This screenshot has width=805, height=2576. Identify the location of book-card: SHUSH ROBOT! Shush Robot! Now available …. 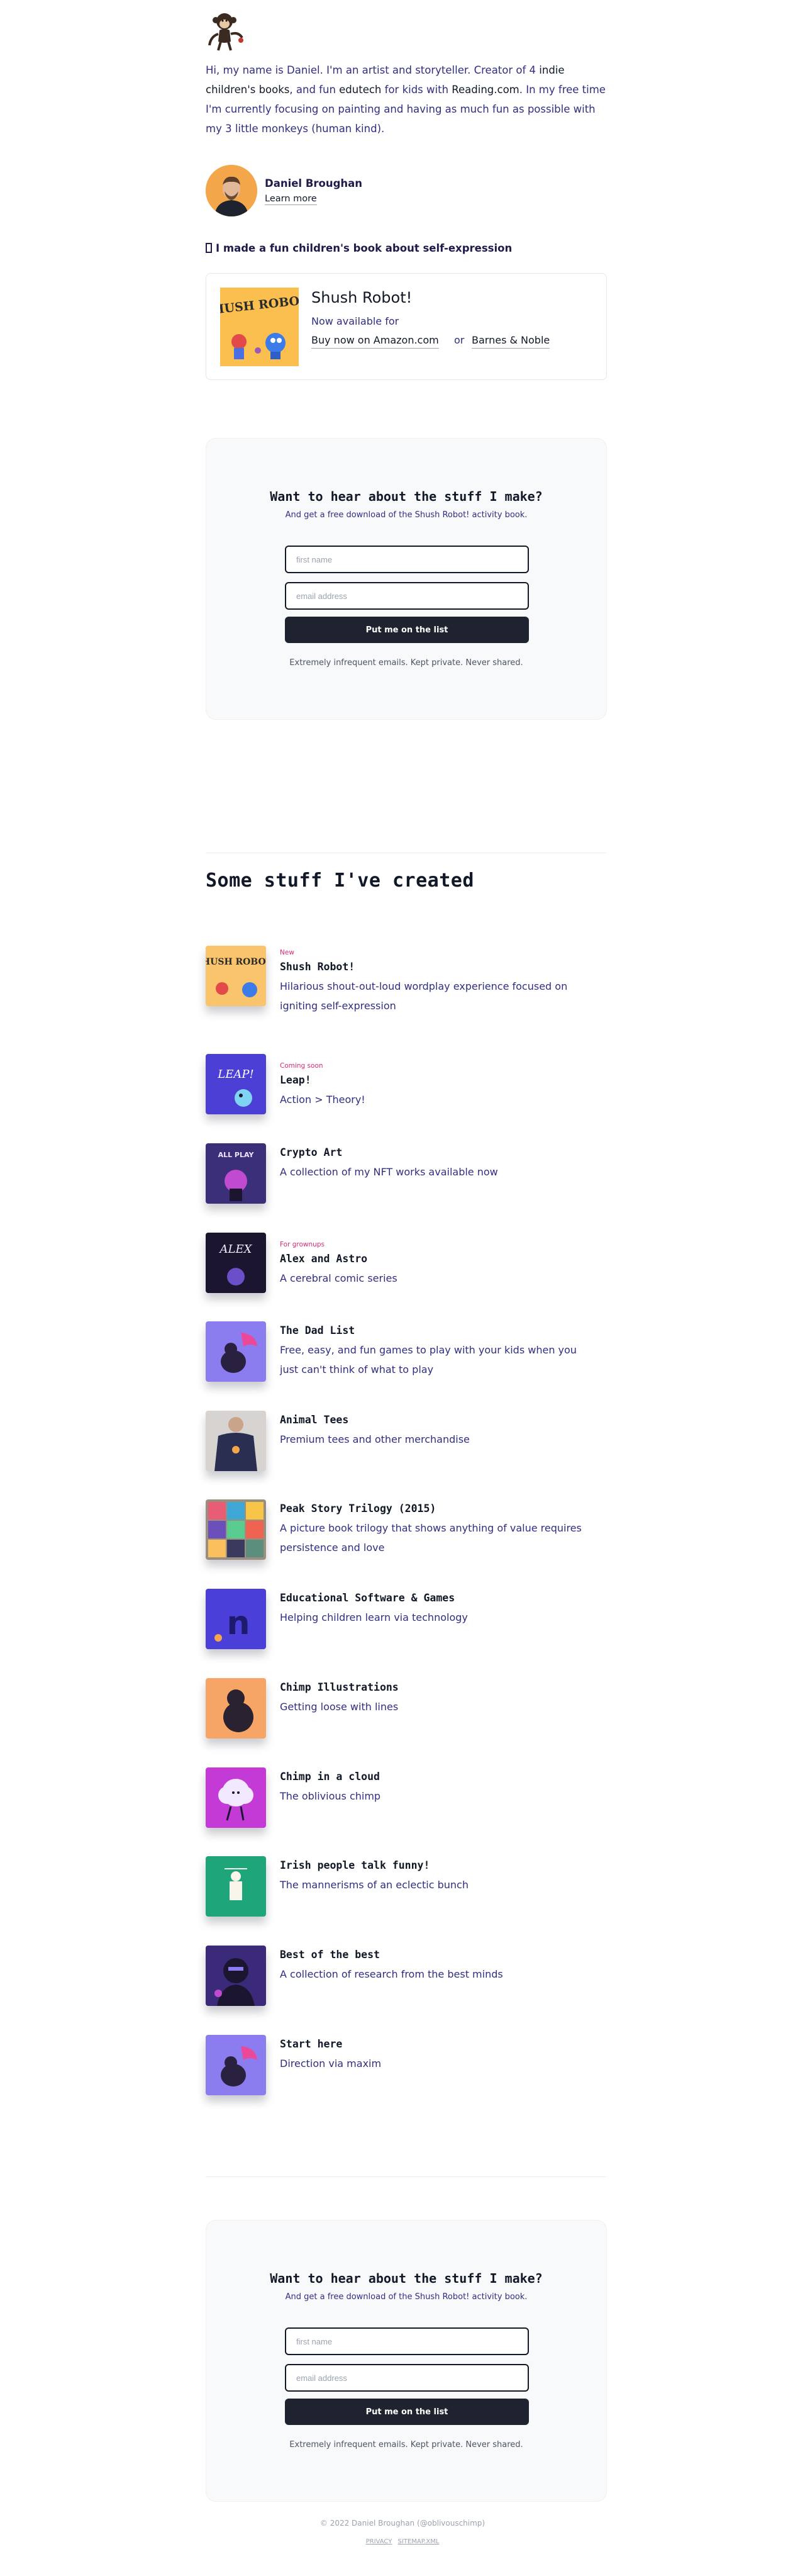
(406, 326).